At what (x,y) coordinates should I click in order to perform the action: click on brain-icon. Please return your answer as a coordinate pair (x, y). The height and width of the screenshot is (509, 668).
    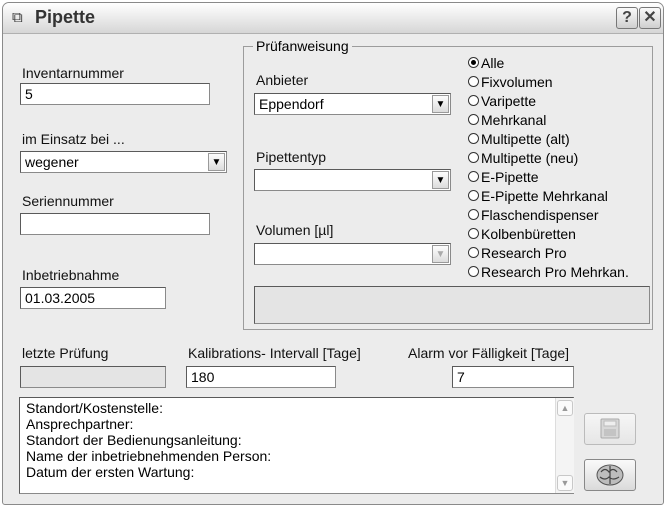
    Looking at the image, I should click on (610, 475).